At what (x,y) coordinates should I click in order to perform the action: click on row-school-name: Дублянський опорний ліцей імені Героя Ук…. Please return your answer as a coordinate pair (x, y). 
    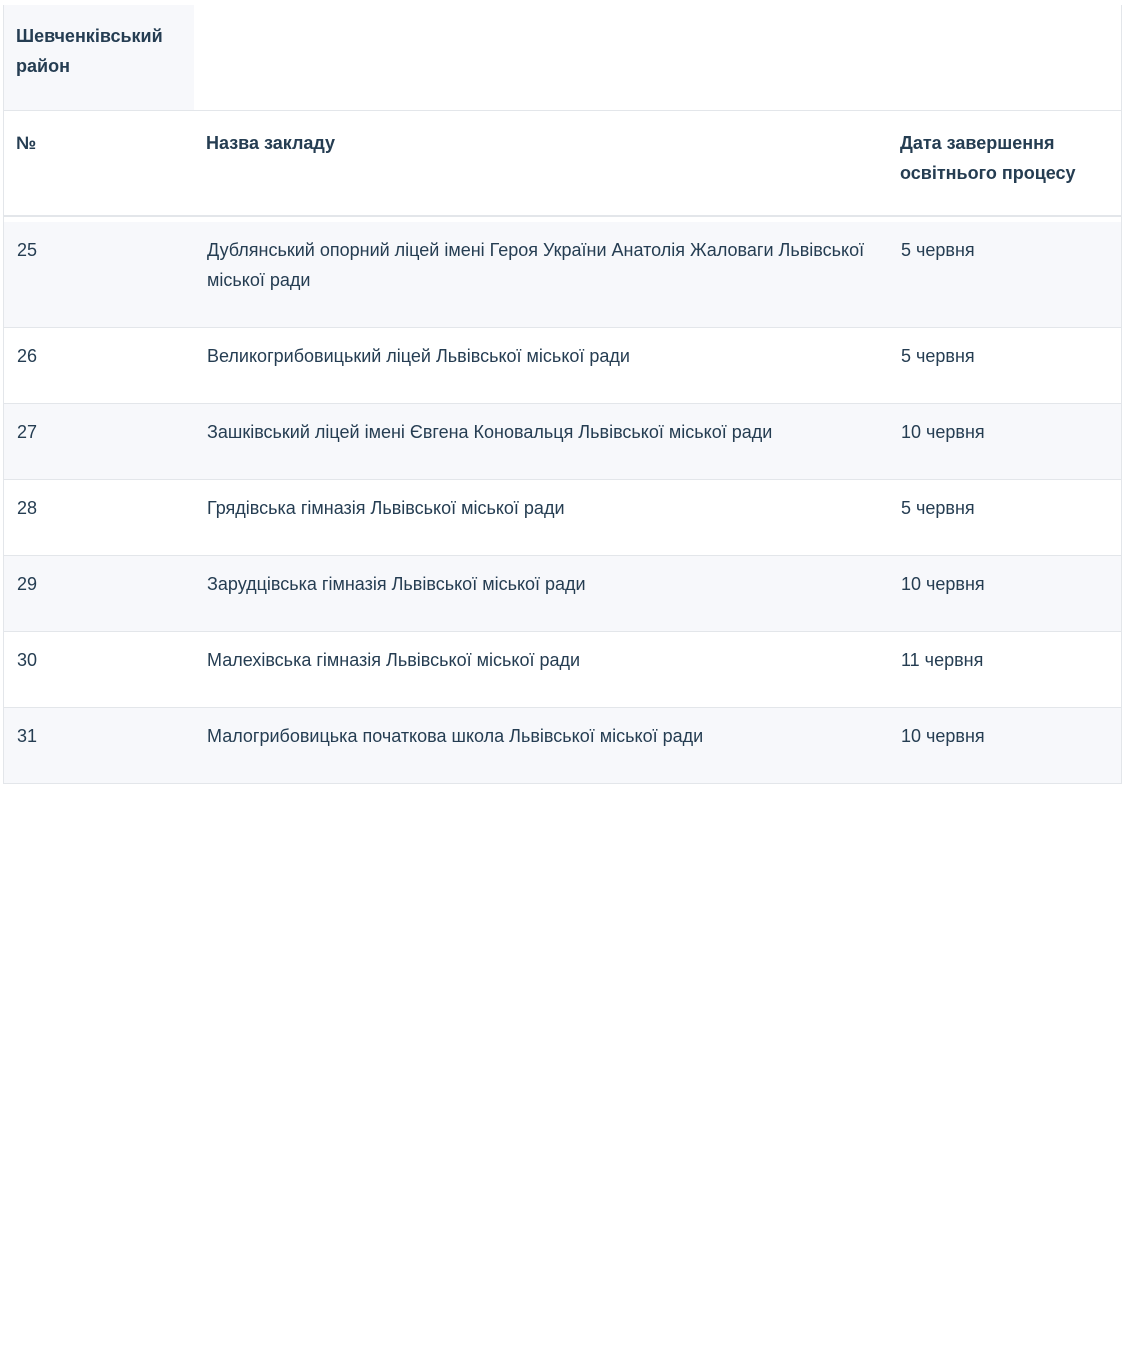
    Looking at the image, I should click on (536, 265).